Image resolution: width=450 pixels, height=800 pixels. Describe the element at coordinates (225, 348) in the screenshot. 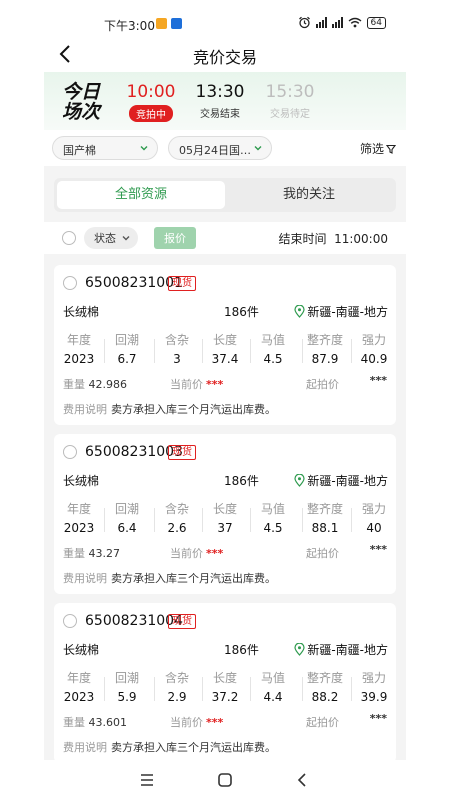

I see `spec-item: 长度 37.4` at that location.